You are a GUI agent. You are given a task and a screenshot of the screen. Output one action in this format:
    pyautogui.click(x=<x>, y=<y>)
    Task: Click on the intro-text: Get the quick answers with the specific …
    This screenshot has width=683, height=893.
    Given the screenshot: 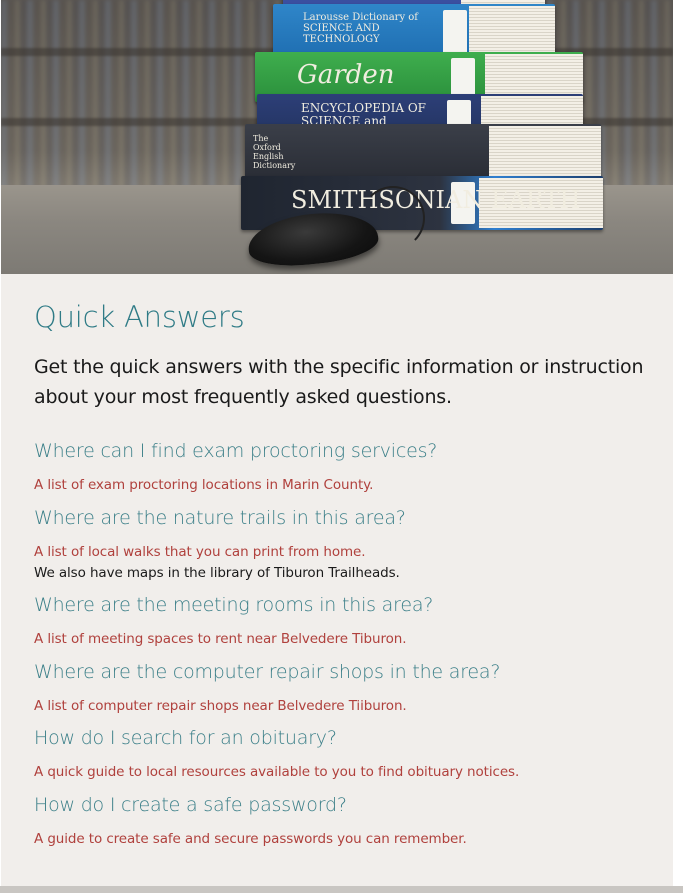 What is the action you would take?
    pyautogui.click(x=339, y=382)
    